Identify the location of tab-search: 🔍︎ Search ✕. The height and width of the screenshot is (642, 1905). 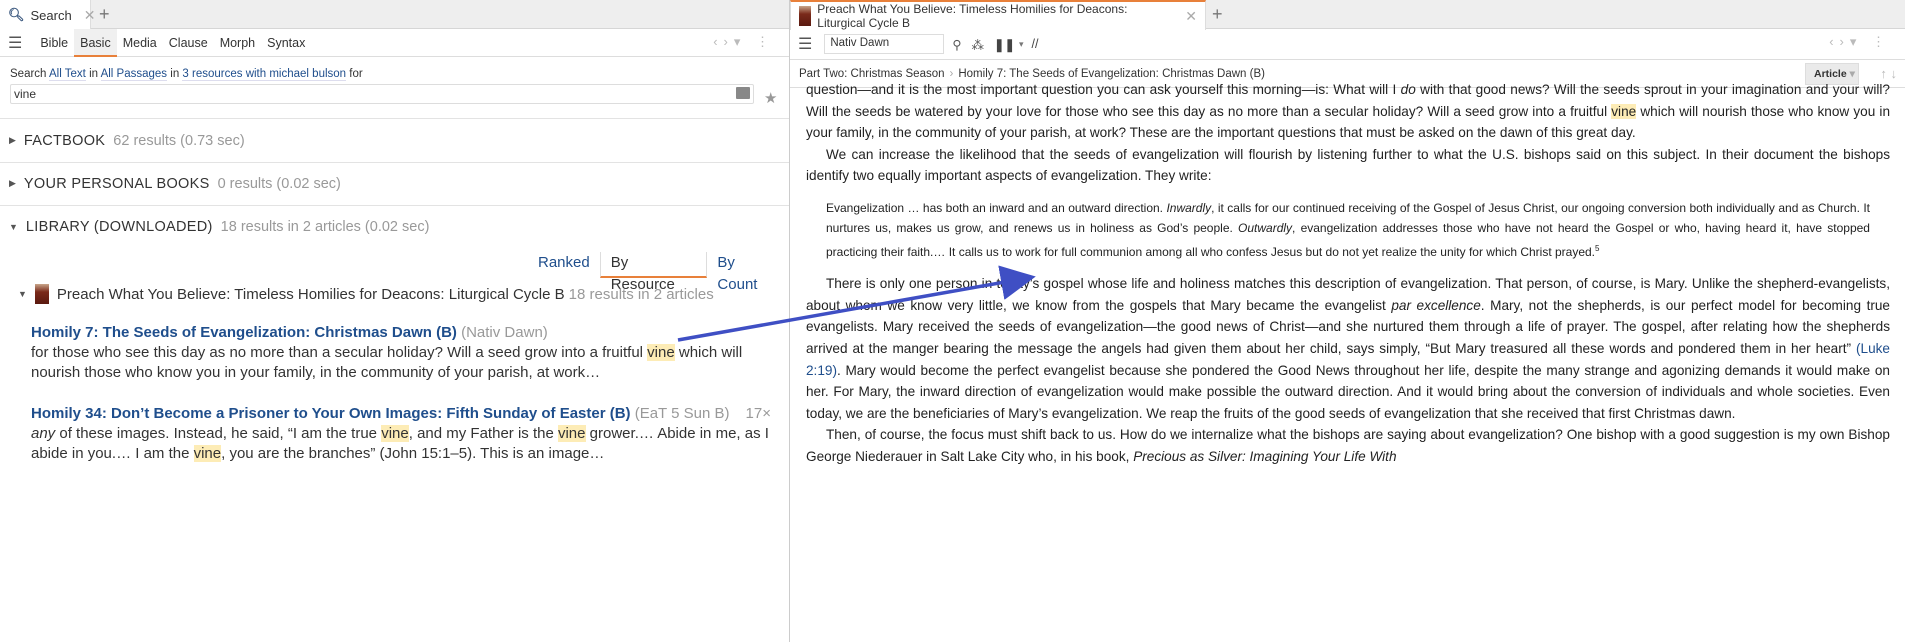
(47, 15).